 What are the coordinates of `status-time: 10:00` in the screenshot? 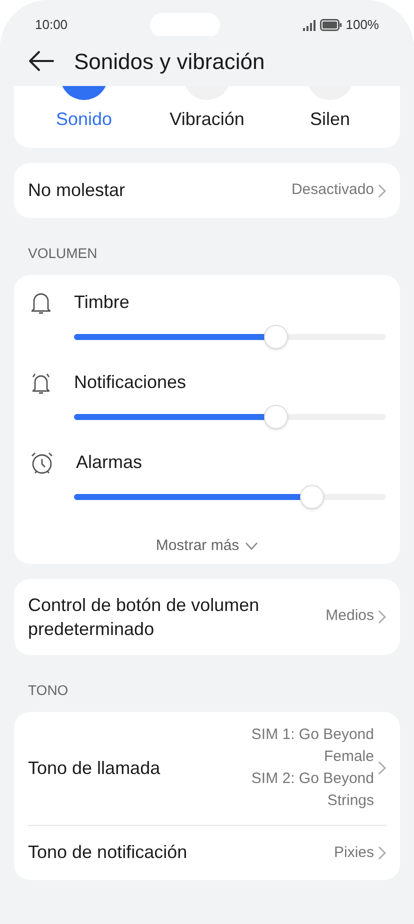 It's located at (51, 25).